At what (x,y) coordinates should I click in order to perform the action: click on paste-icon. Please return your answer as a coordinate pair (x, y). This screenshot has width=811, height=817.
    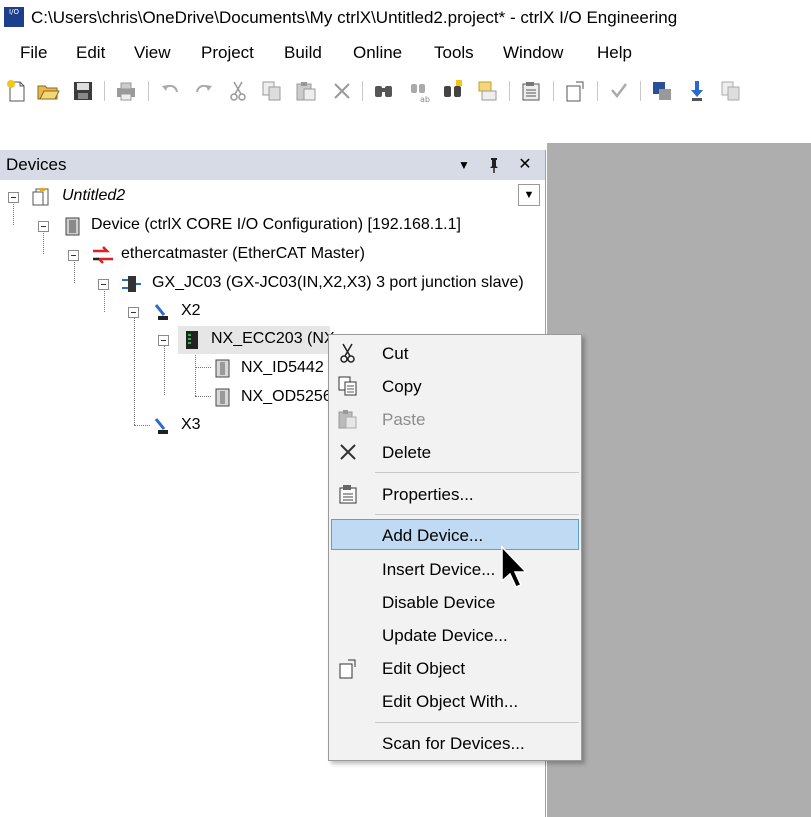
    Looking at the image, I should click on (306, 91).